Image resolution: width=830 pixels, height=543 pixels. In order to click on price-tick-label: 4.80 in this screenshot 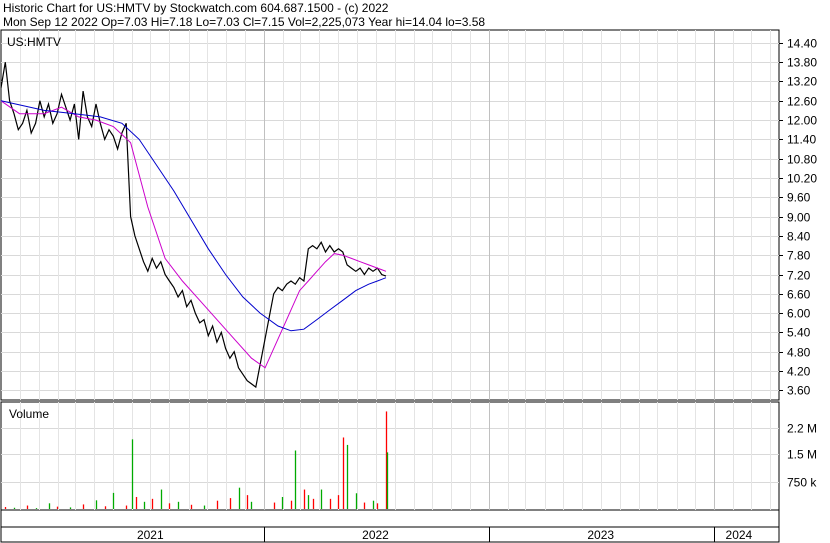, I will do `click(799, 353)`.